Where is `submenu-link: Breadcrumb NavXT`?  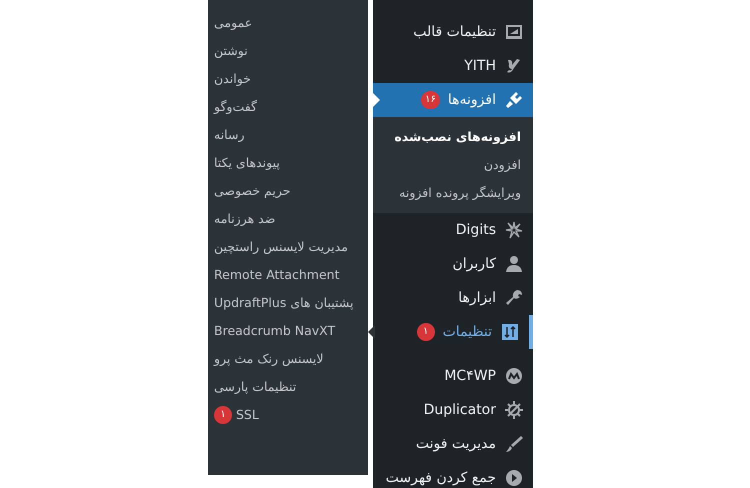
submenu-link: Breadcrumb NavXT is located at coordinates (275, 331).